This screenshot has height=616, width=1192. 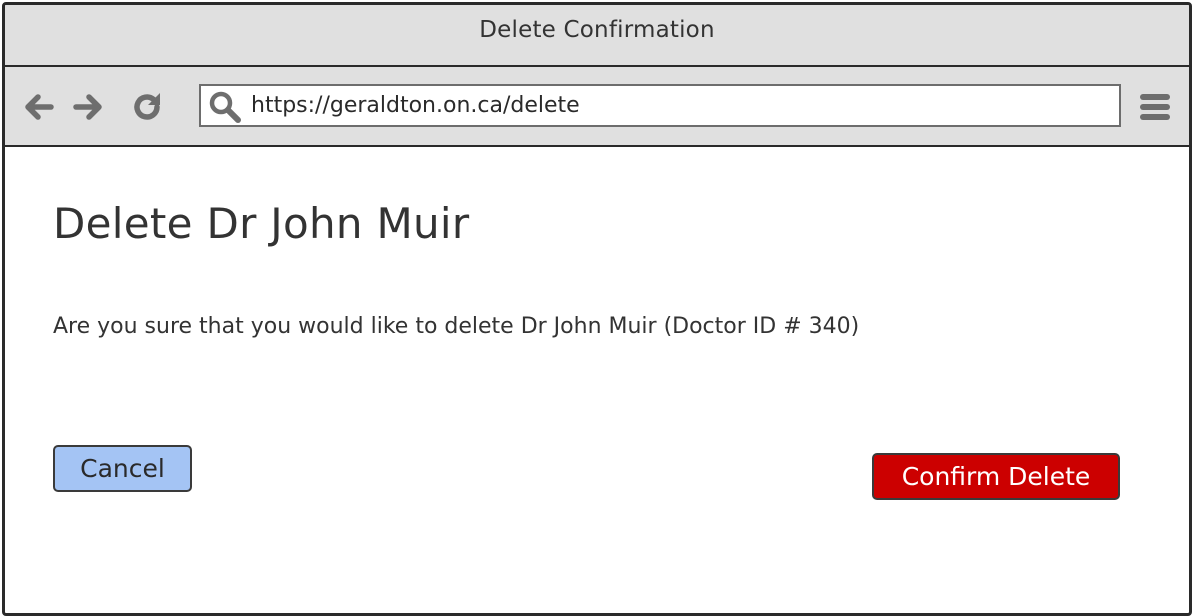 I want to click on cancel-button: Cancel, so click(x=122, y=468).